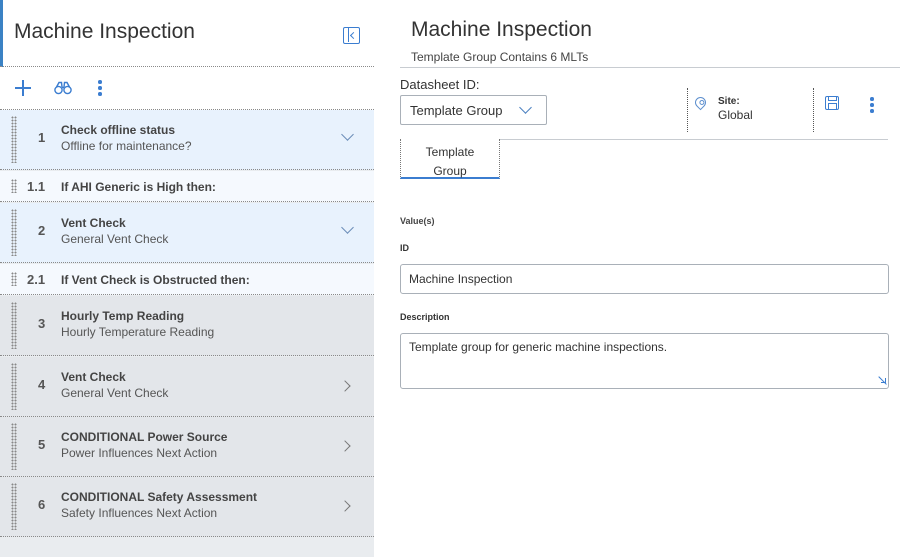  Describe the element at coordinates (36, 279) in the screenshot. I see `item-number: 2.1` at that location.